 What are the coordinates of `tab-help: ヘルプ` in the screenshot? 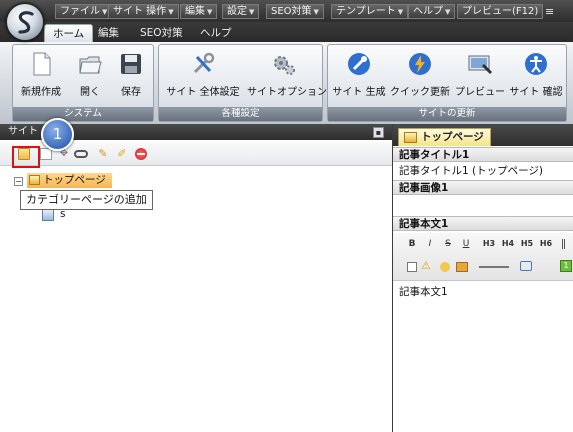 It's located at (216, 33).